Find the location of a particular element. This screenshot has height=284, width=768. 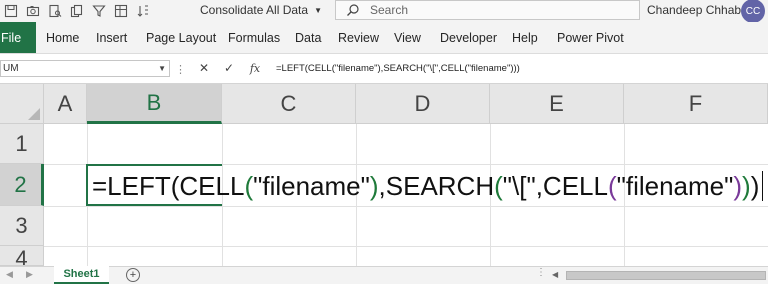

name-box-value: UM is located at coordinates (11, 68).